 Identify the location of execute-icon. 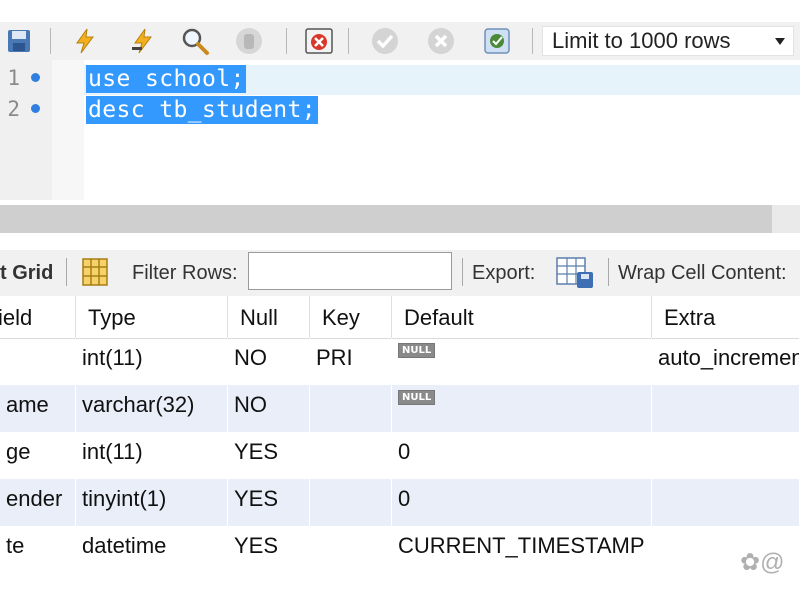
(85, 41).